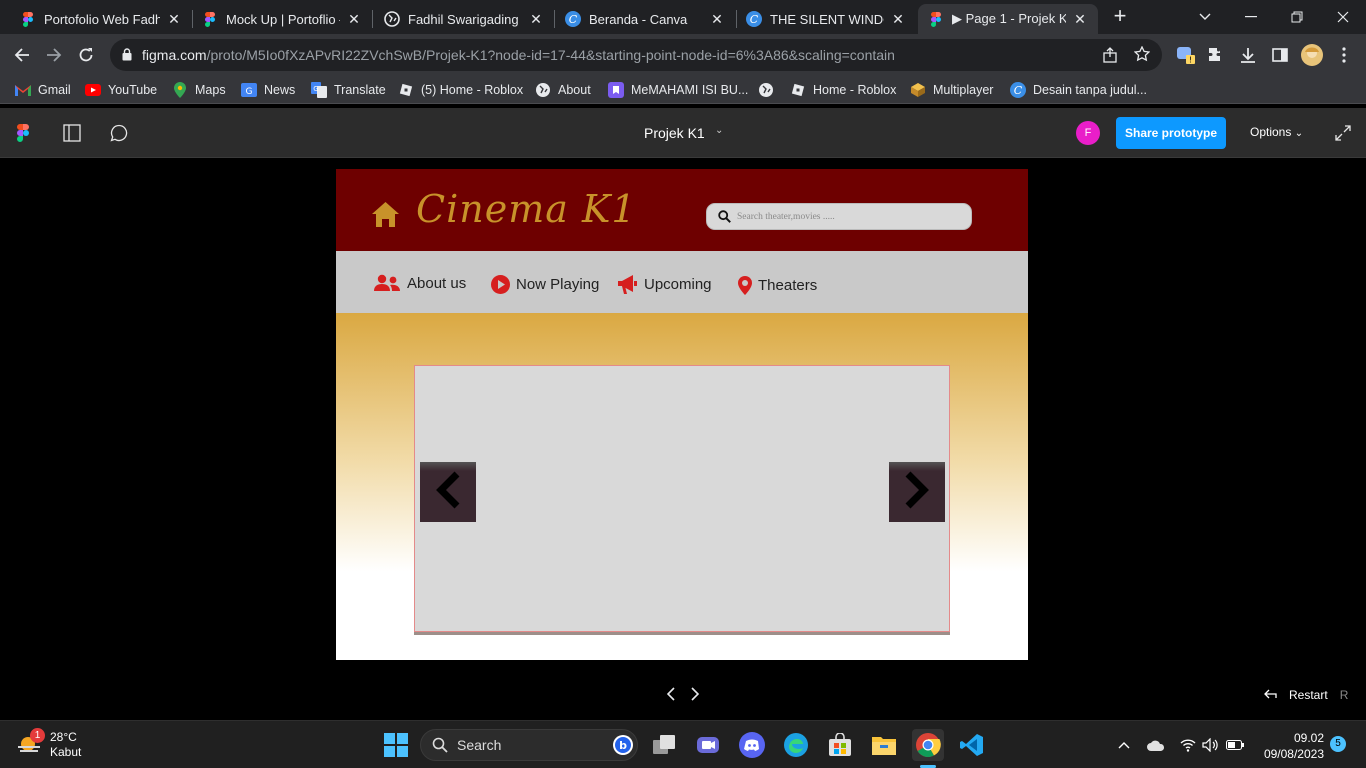 The height and width of the screenshot is (768, 1366). What do you see at coordinates (529, 745) in the screenshot?
I see `taskbar-search: Search b` at bounding box center [529, 745].